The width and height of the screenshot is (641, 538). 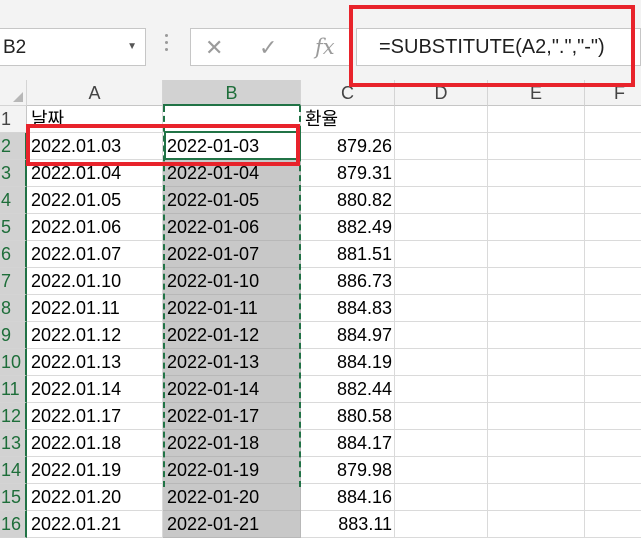 What do you see at coordinates (536, 254) in the screenshot?
I see `cell-e6` at bounding box center [536, 254].